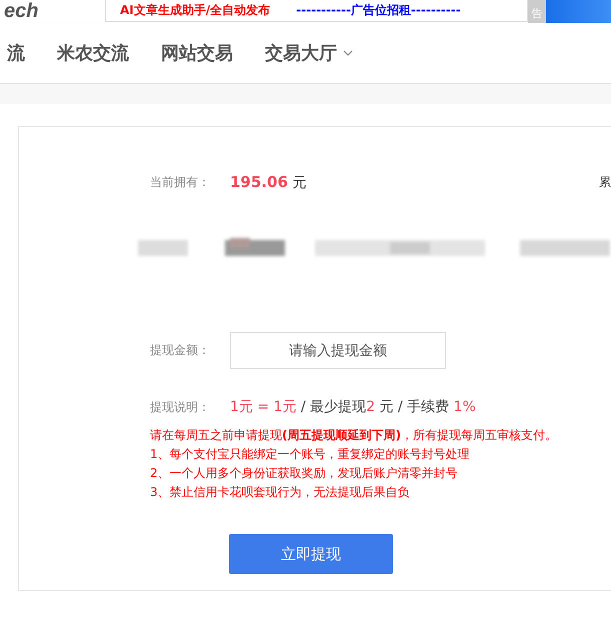 This screenshot has height=617, width=611. Describe the element at coordinates (16, 53) in the screenshot. I see `nav-item: 流` at that location.